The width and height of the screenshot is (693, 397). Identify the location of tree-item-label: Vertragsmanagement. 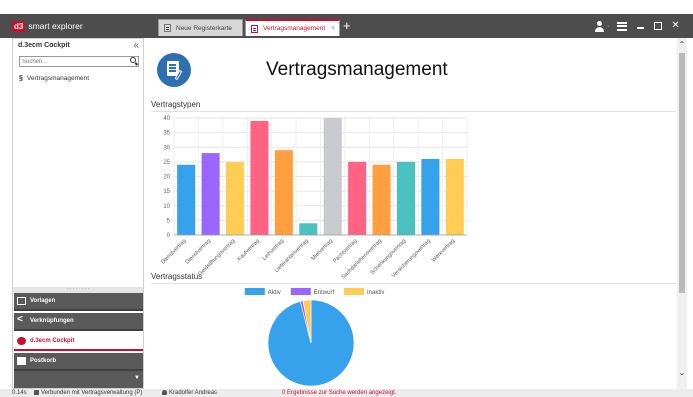
(58, 78).